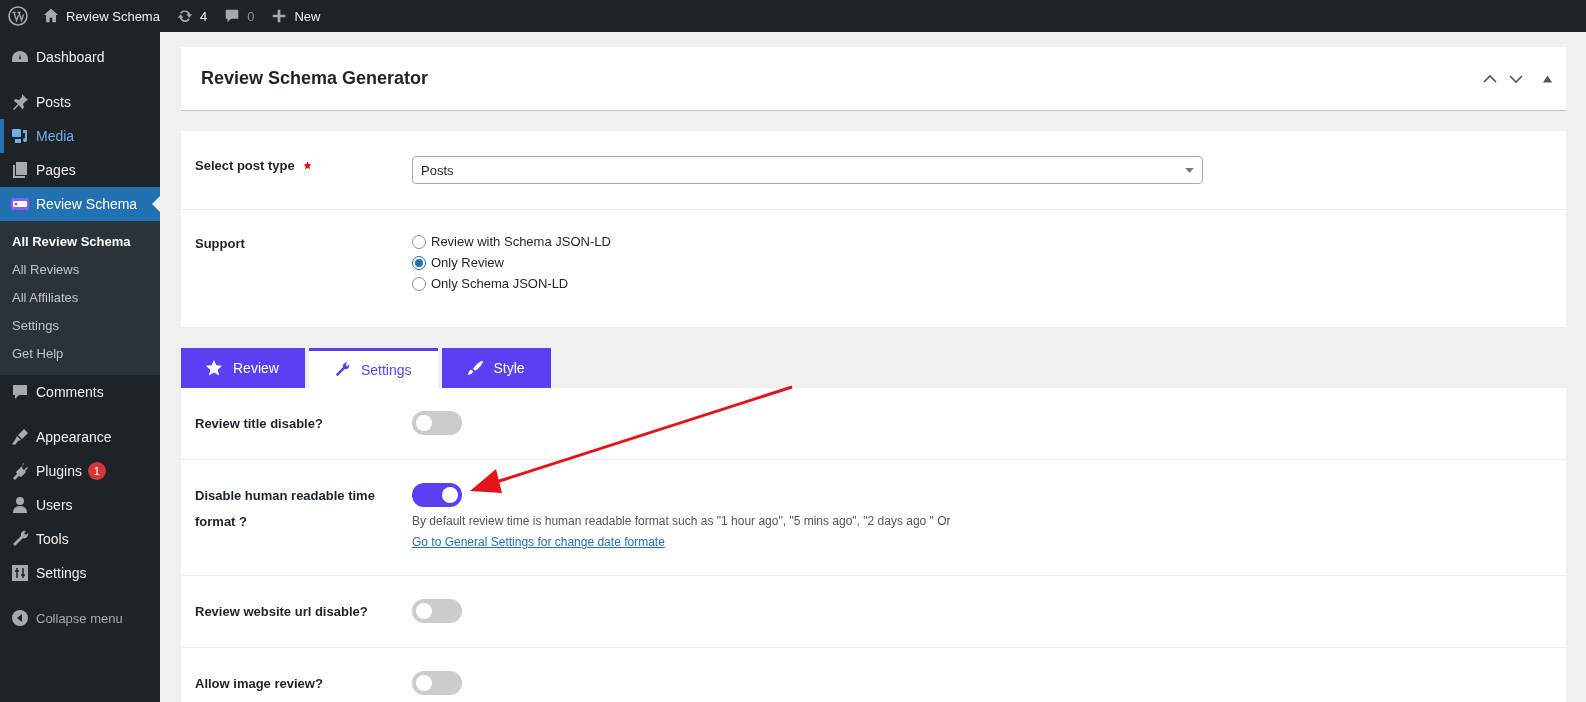 This screenshot has height=702, width=1586. Describe the element at coordinates (500, 283) in the screenshot. I see `radio-label: Only Schema JSON-LD` at that location.